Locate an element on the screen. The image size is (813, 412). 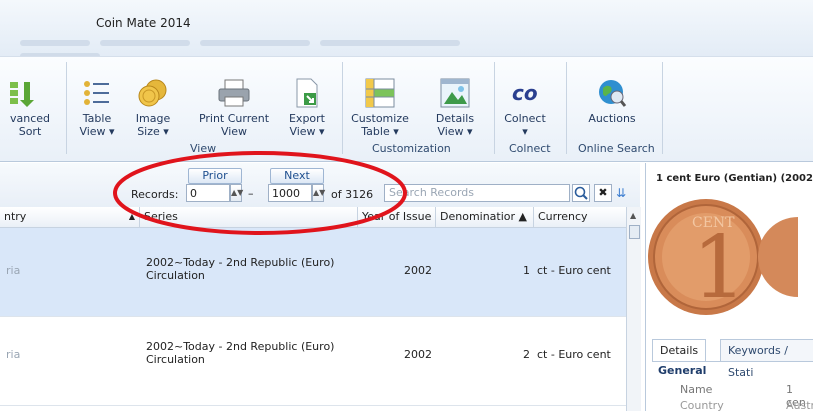
column-header-denomination: Denominatior ▲ is located at coordinates (485, 217).